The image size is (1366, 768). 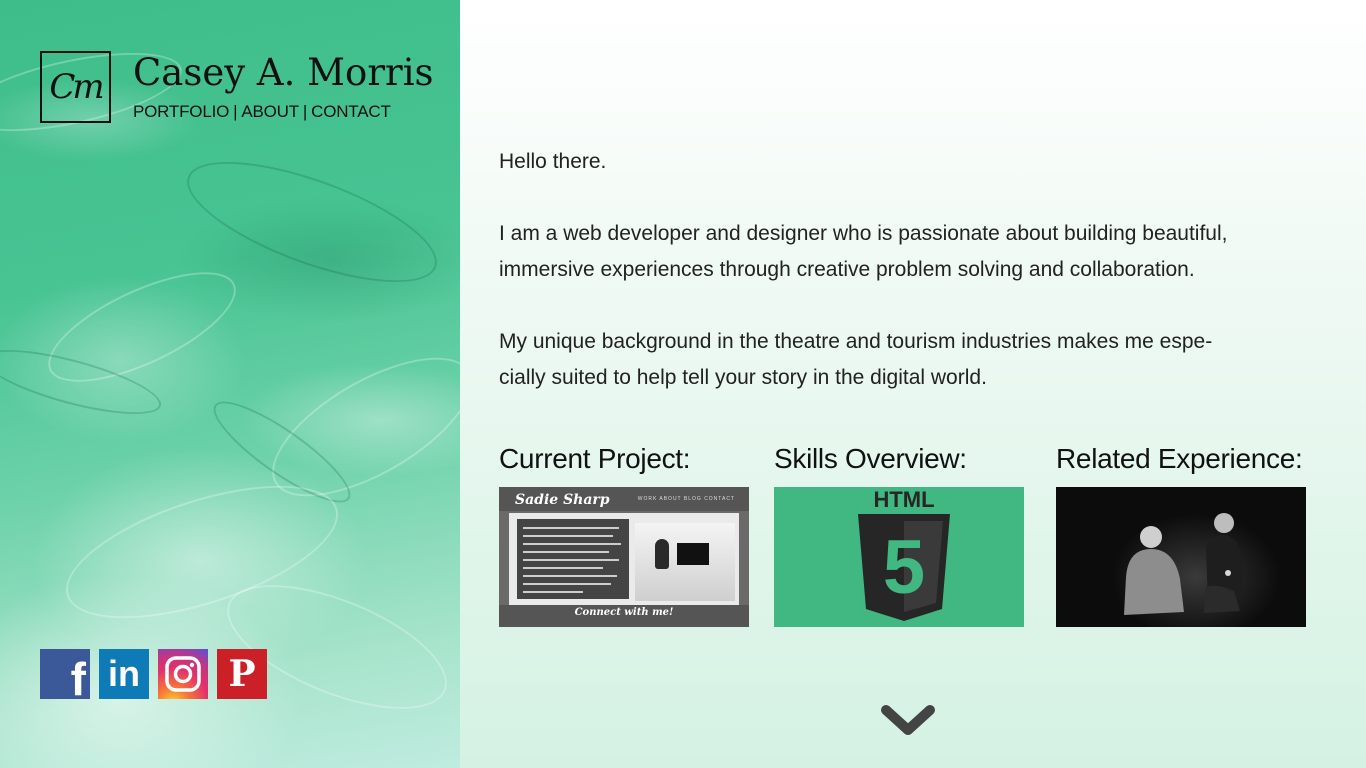 I want to click on html5-icon: HTML 5, so click(x=904, y=554).